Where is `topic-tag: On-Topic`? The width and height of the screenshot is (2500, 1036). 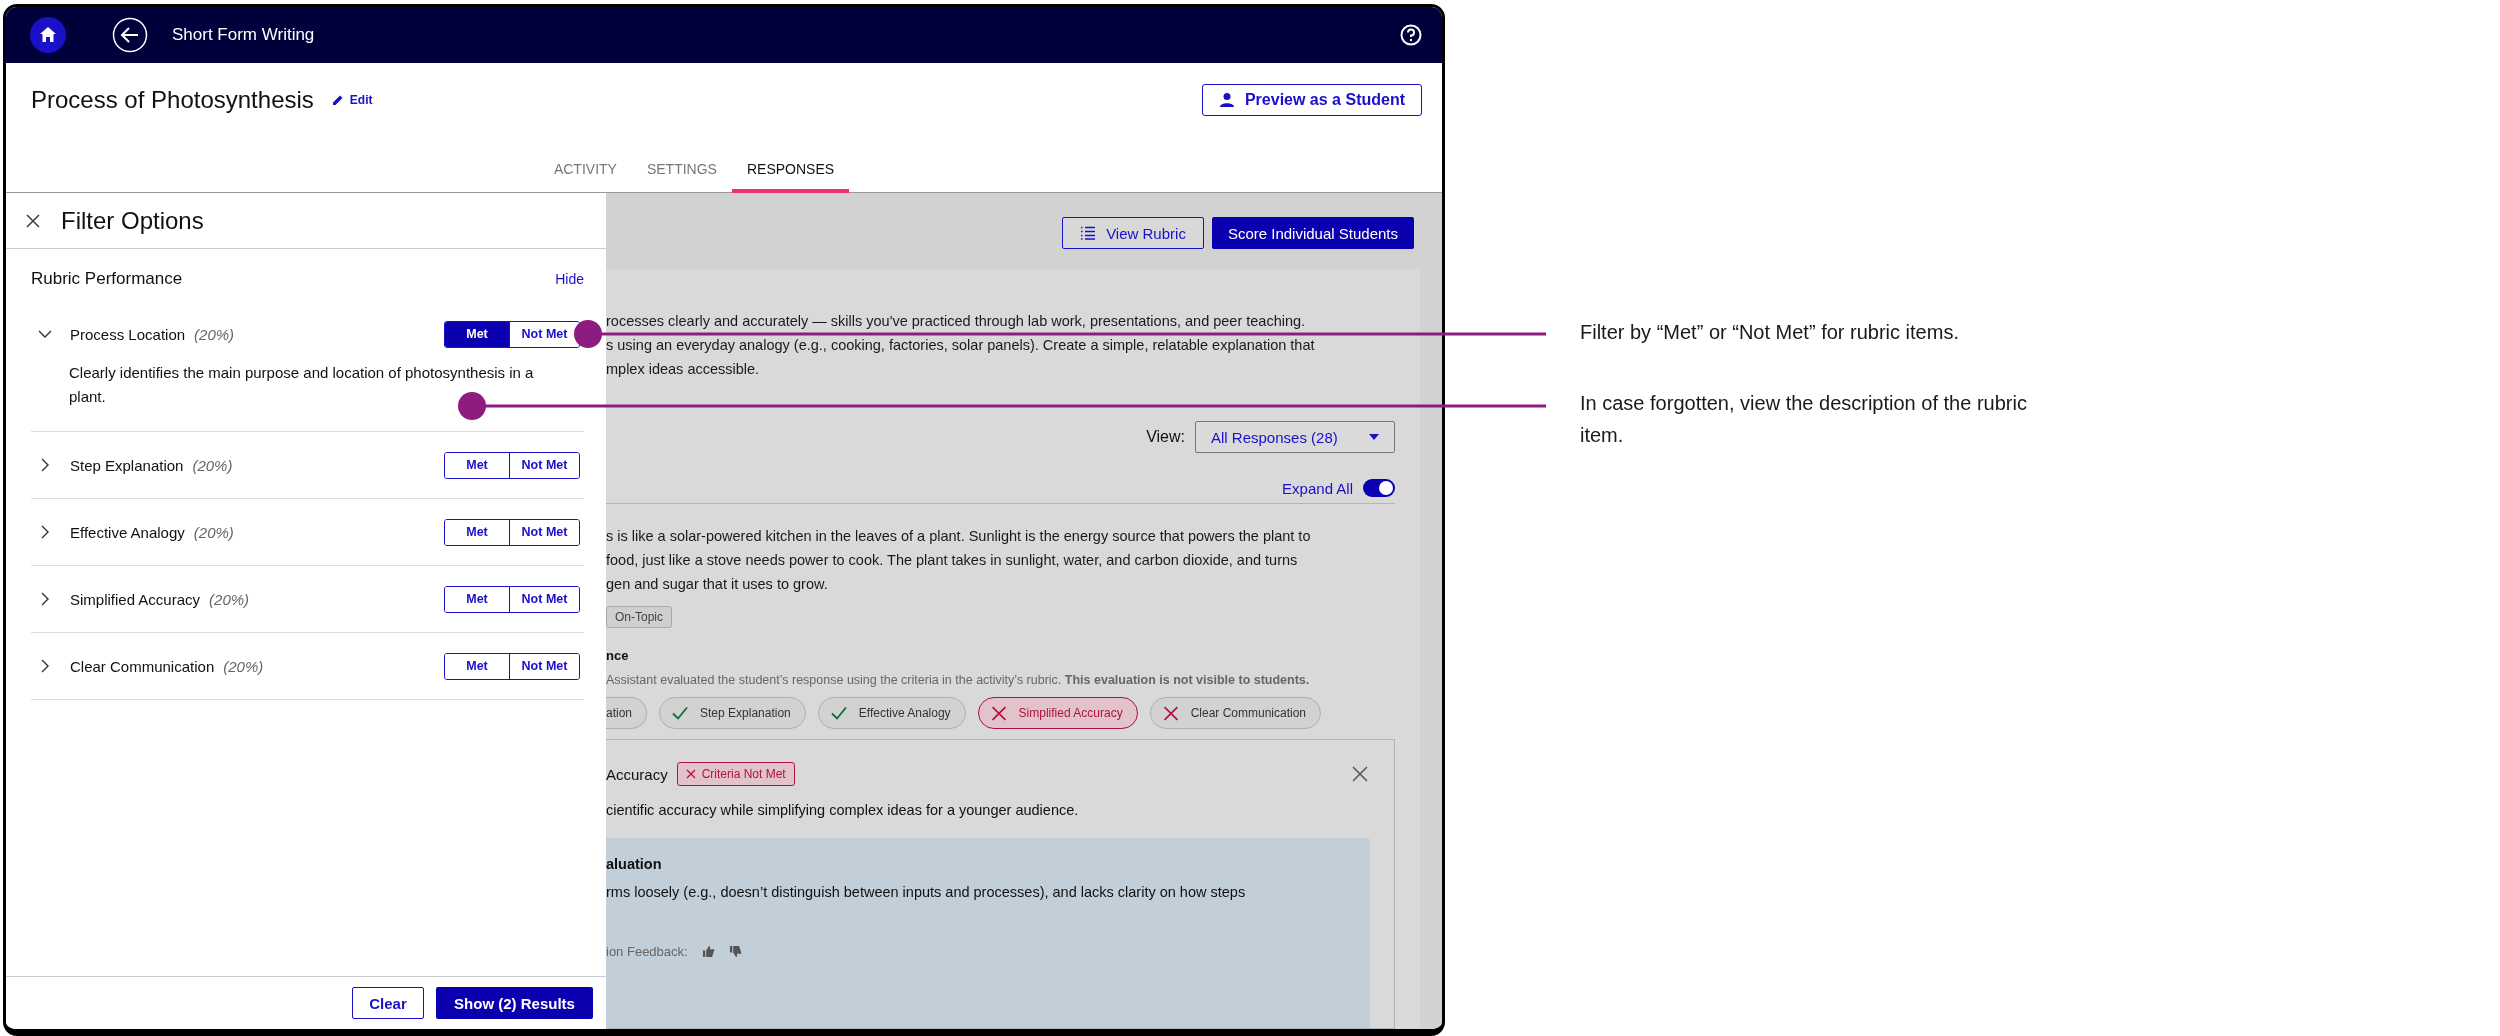
topic-tag: On-Topic is located at coordinates (639, 617).